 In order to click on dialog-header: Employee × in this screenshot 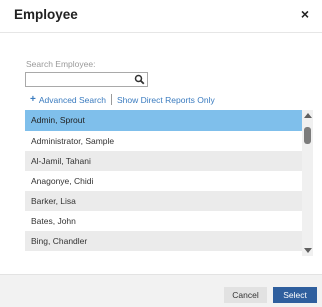, I will do `click(161, 16)`.